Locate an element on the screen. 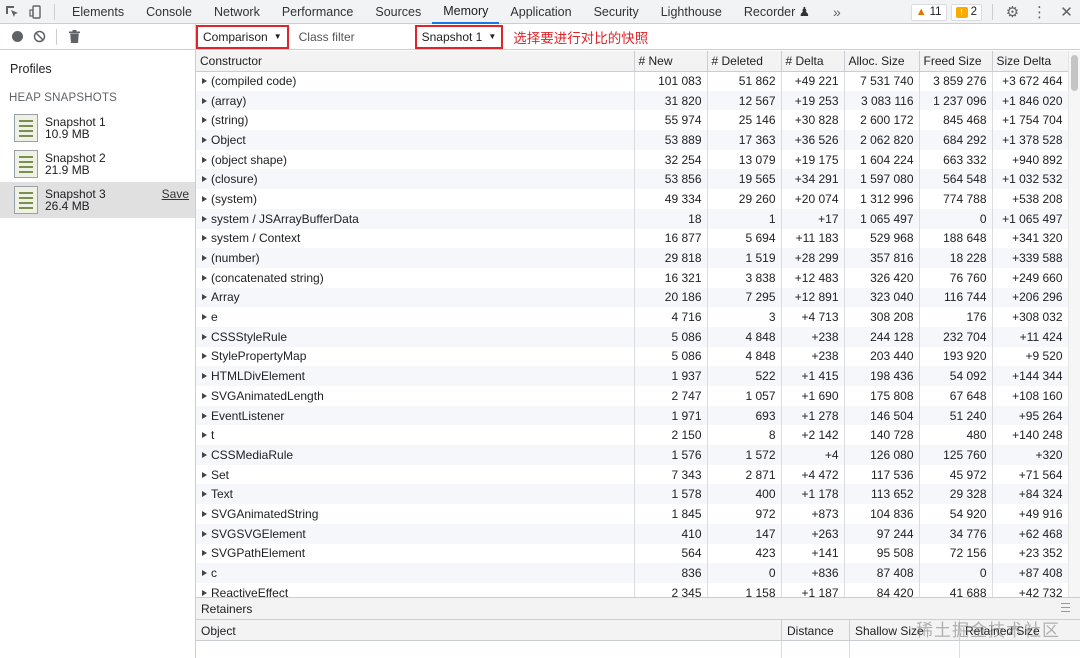 The width and height of the screenshot is (1080, 658). scrollbar-thumb is located at coordinates (1074, 73).